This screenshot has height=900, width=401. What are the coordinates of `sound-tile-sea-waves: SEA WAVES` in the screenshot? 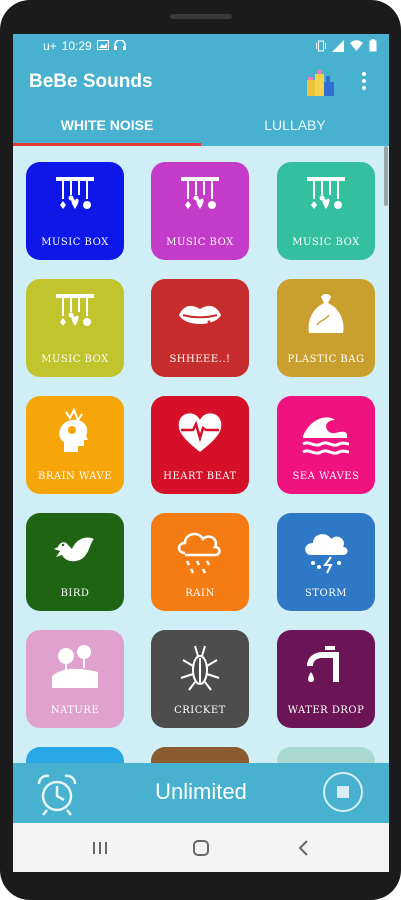 It's located at (326, 445).